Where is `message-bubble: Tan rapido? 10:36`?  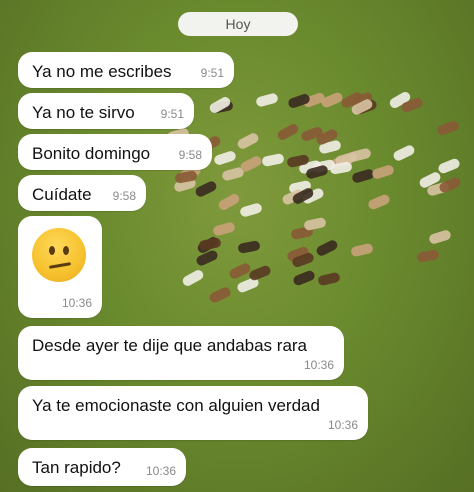 message-bubble: Tan rapido? 10:36 is located at coordinates (102, 467).